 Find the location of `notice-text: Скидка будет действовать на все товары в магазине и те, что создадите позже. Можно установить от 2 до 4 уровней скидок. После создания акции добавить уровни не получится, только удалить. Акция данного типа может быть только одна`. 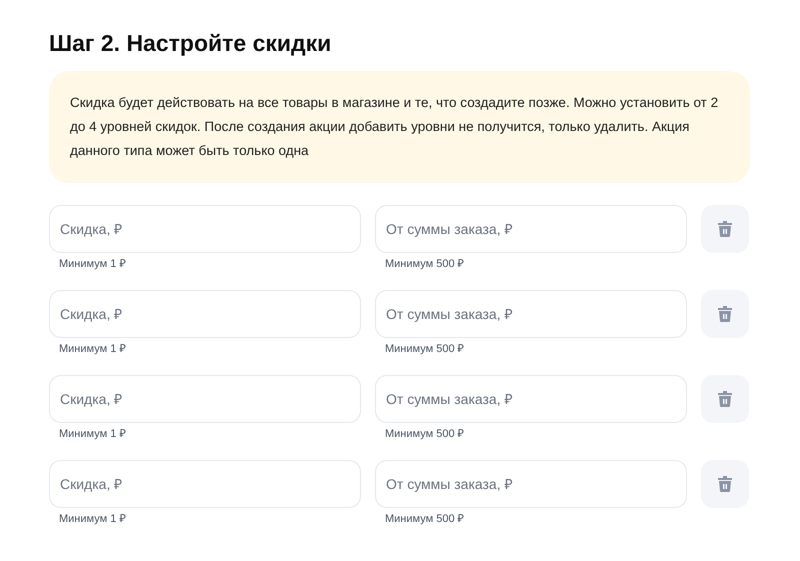

notice-text: Скидка будет действовать на все товары в магазине и те, что создадите позже. Можно установить от 2 до 4 уровней скидок. После создания акции добавить уровни не получится, только удалить. Акция данного типа может быть только одна is located at coordinates (395, 127).